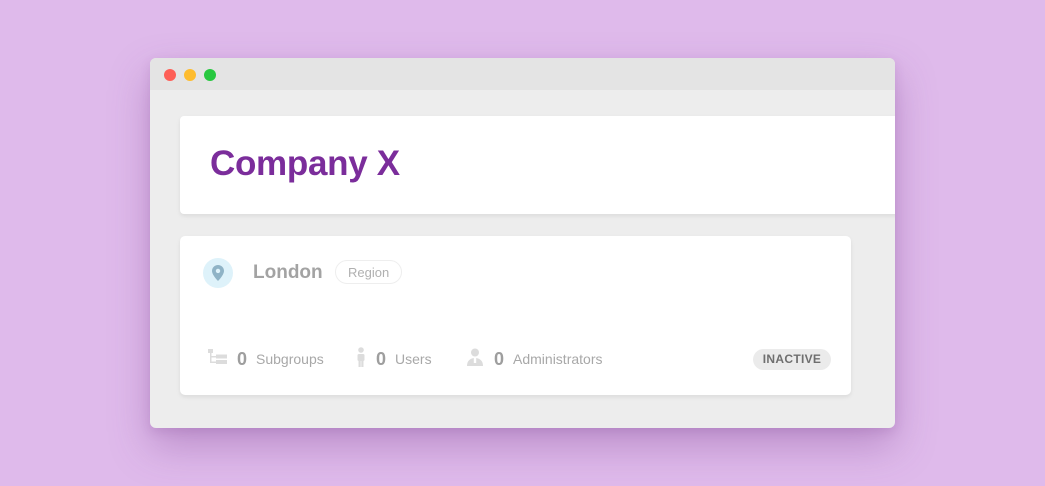  What do you see at coordinates (394, 359) in the screenshot?
I see `users-stat: 0 Users` at bounding box center [394, 359].